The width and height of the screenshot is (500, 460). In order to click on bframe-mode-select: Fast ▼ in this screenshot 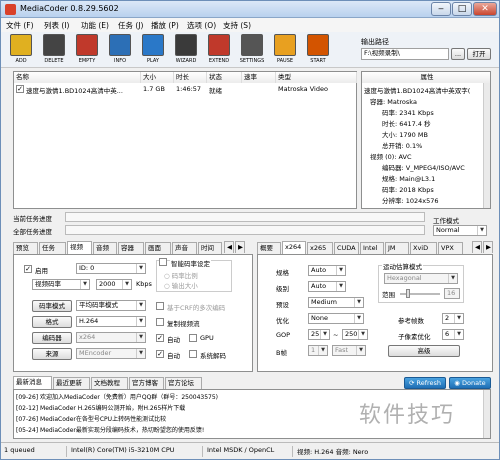, I will do `click(349, 350)`.